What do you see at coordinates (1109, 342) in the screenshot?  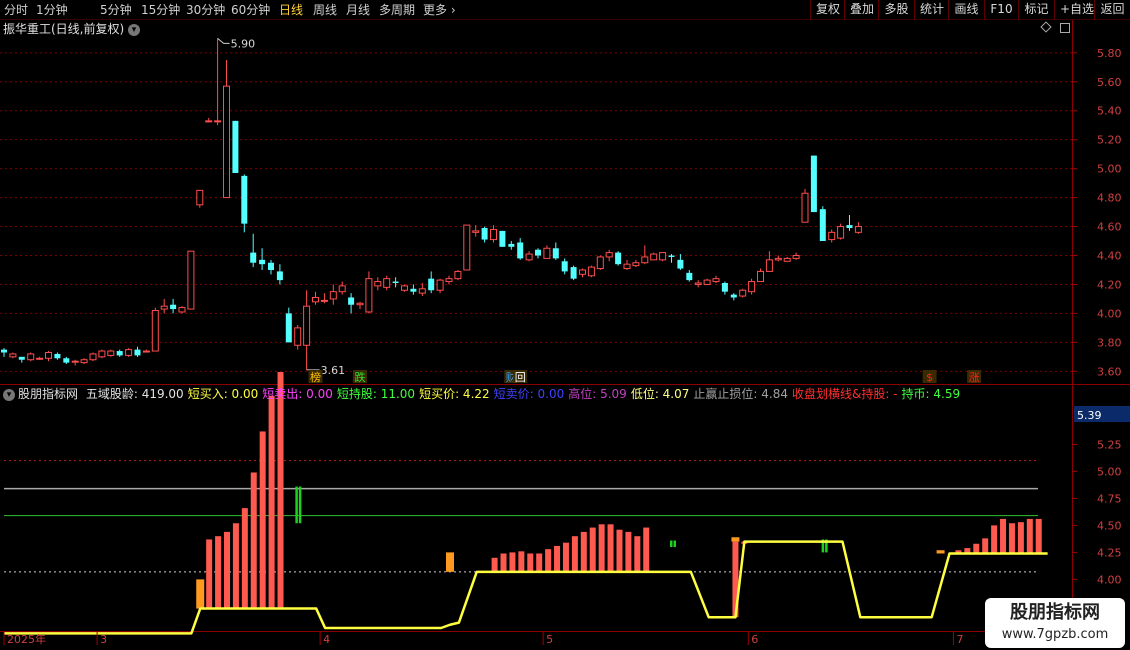 I see `price-tick-label: 3.80` at bounding box center [1109, 342].